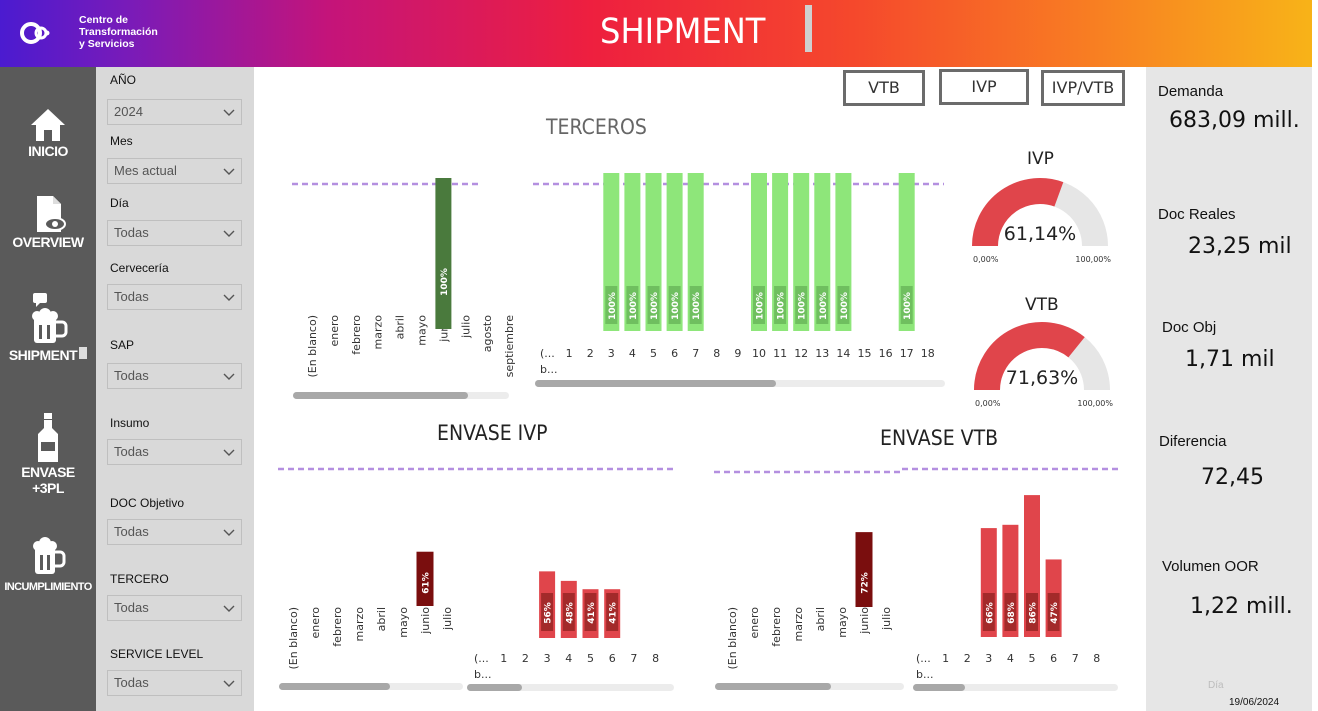  What do you see at coordinates (104, 20) in the screenshot?
I see `brand-line: Centro de` at bounding box center [104, 20].